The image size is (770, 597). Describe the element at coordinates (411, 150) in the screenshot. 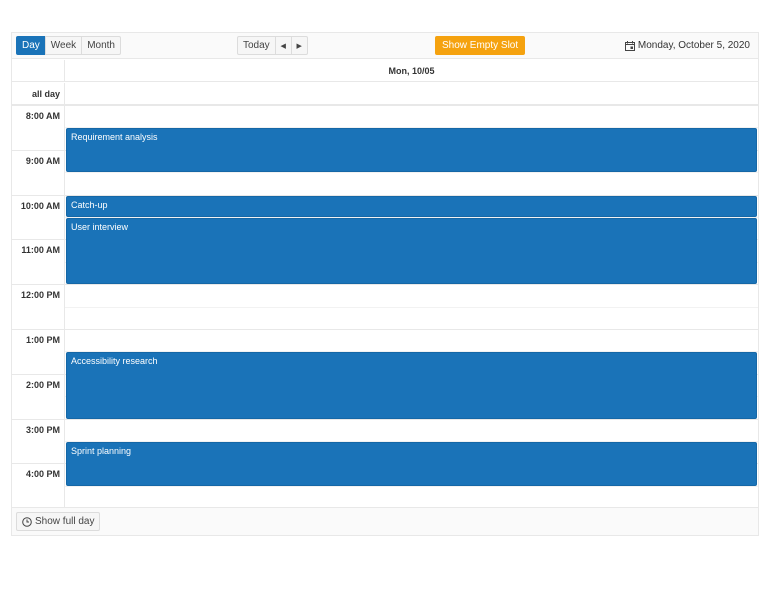

I see `event-requirement-analysis: Requirement analysis` at that location.